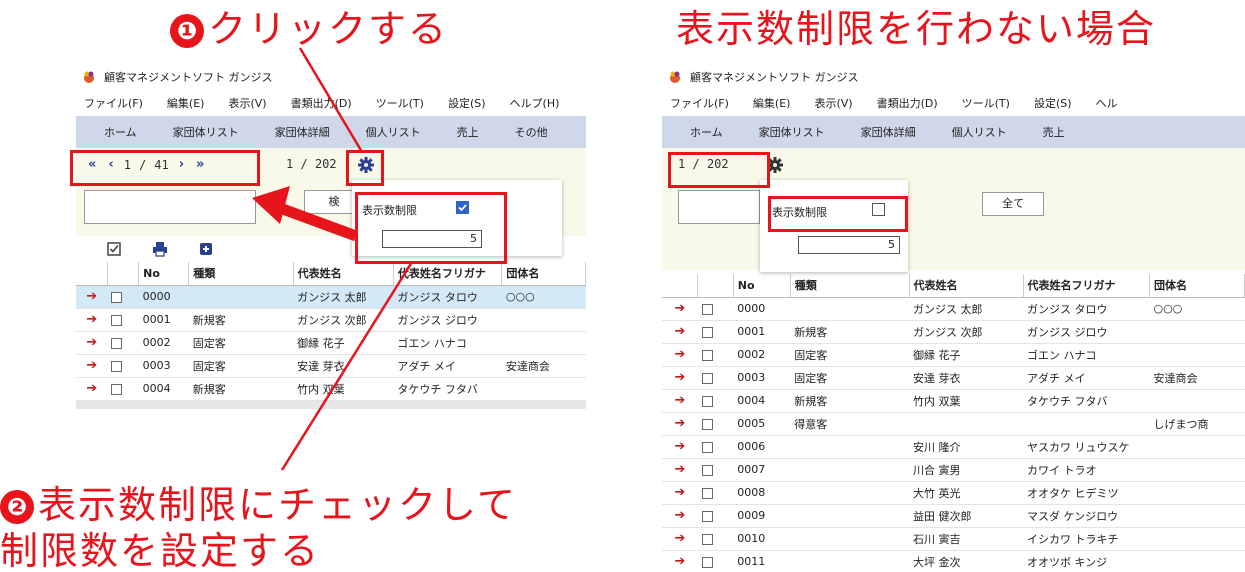  Describe the element at coordinates (321, 103) in the screenshot. I see `menu-item: 書類出力(D)` at that location.